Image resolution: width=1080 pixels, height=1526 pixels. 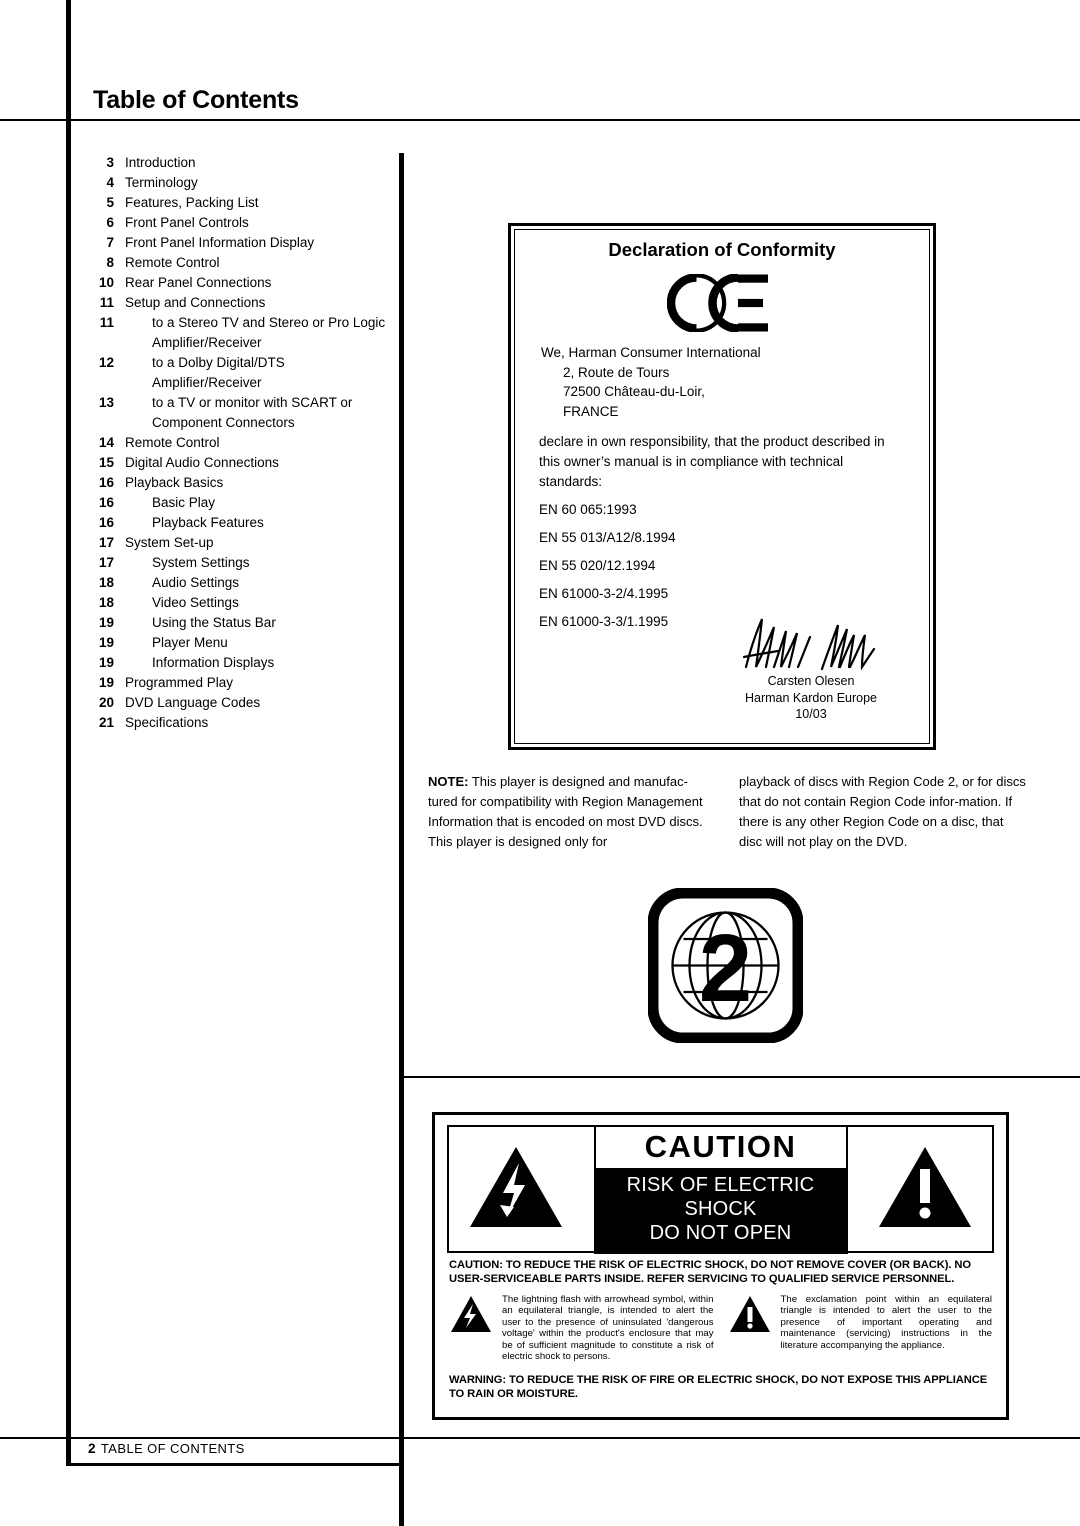 I want to click on caution-subheading: RISK OF ELECTRIC SHOCK DO NOT OPEN, so click(x=720, y=1209).